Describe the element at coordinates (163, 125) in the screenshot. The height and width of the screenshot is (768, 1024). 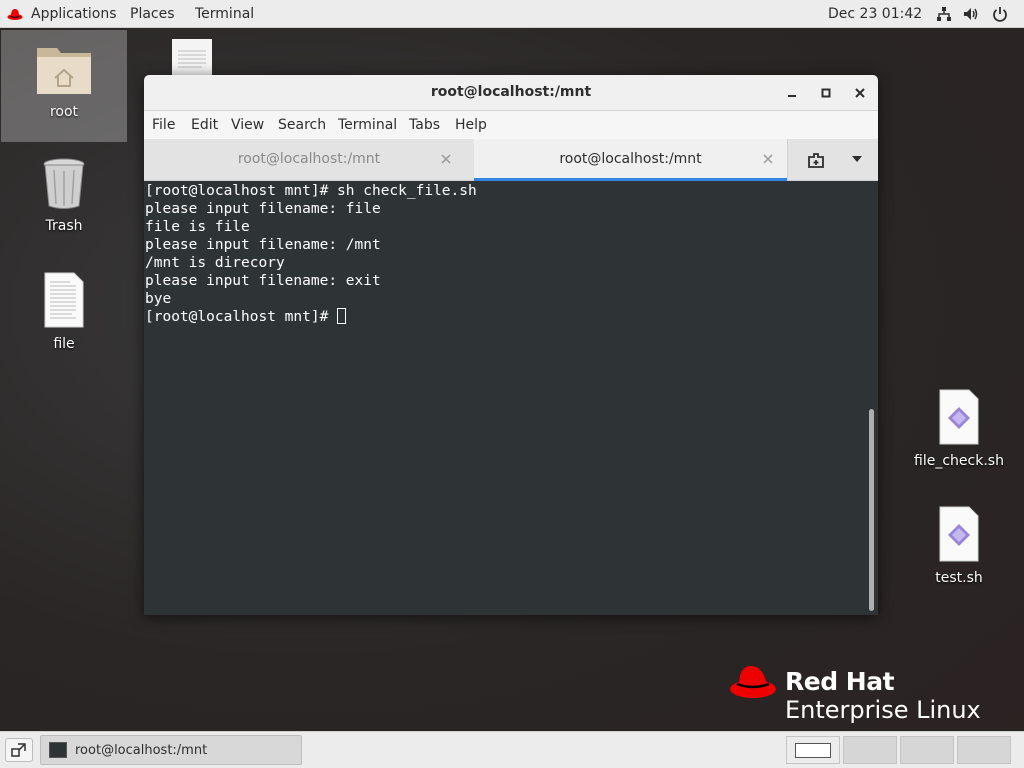
I see `menu-file: File` at that location.